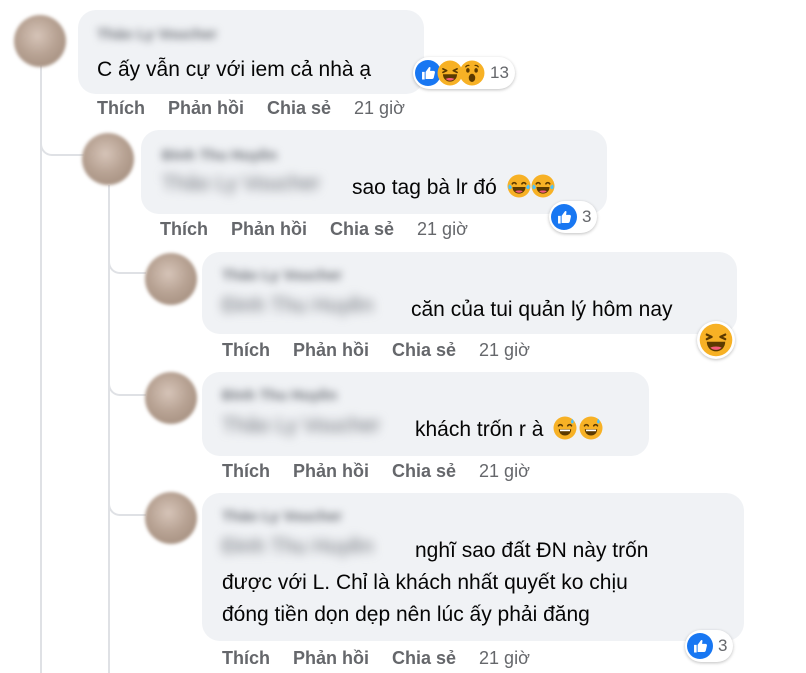 The width and height of the screenshot is (806, 673). I want to click on comment-text: sao tag bà lr đó, so click(424, 187).